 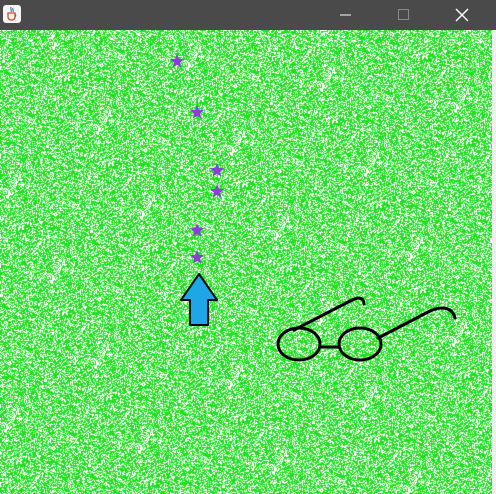 I want to click on title-bar, so click(x=248, y=15).